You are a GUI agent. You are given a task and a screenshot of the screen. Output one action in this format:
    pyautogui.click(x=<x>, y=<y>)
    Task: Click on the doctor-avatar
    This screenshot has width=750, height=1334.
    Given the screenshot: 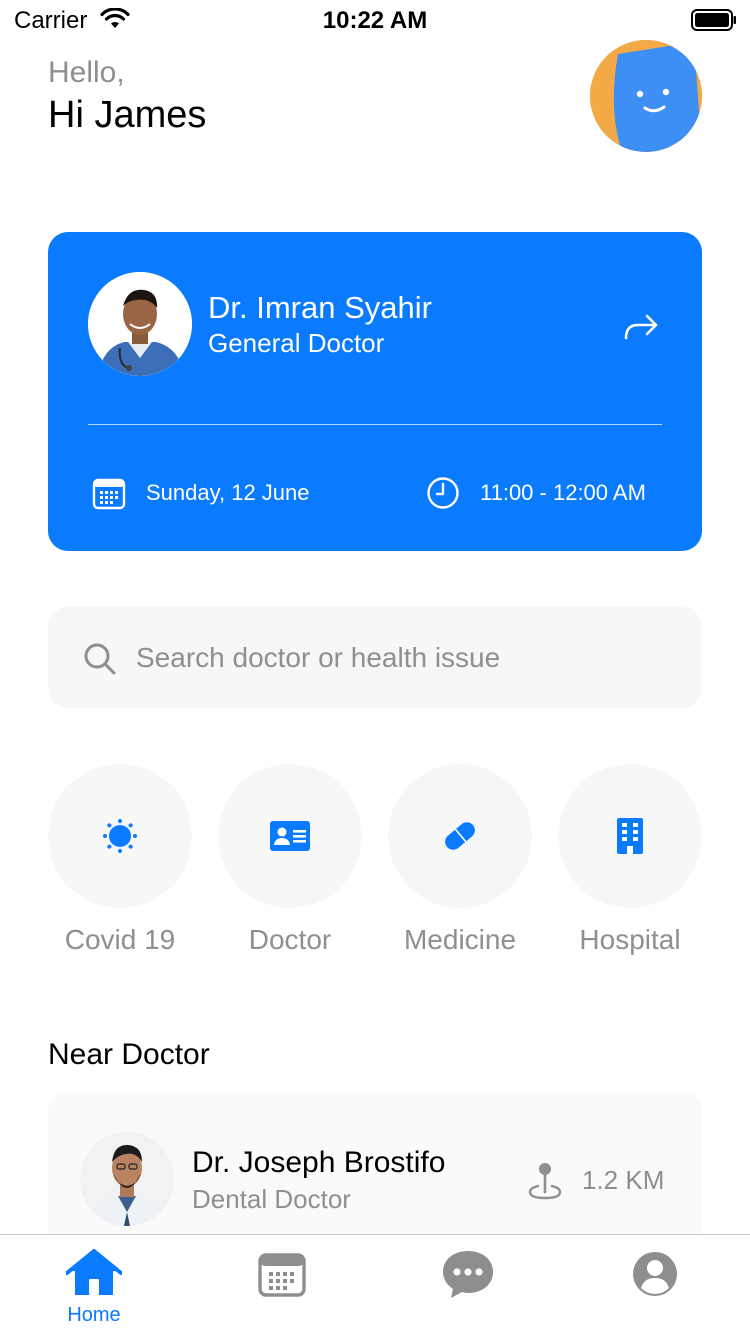 What is the action you would take?
    pyautogui.click(x=140, y=324)
    